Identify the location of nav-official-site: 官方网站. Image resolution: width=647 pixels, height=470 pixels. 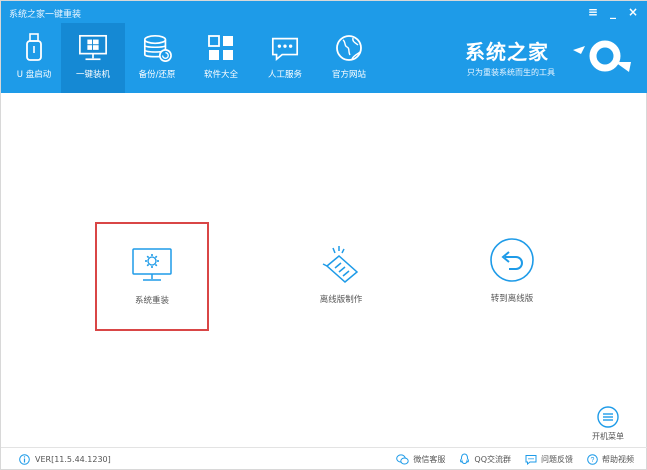
(349, 58).